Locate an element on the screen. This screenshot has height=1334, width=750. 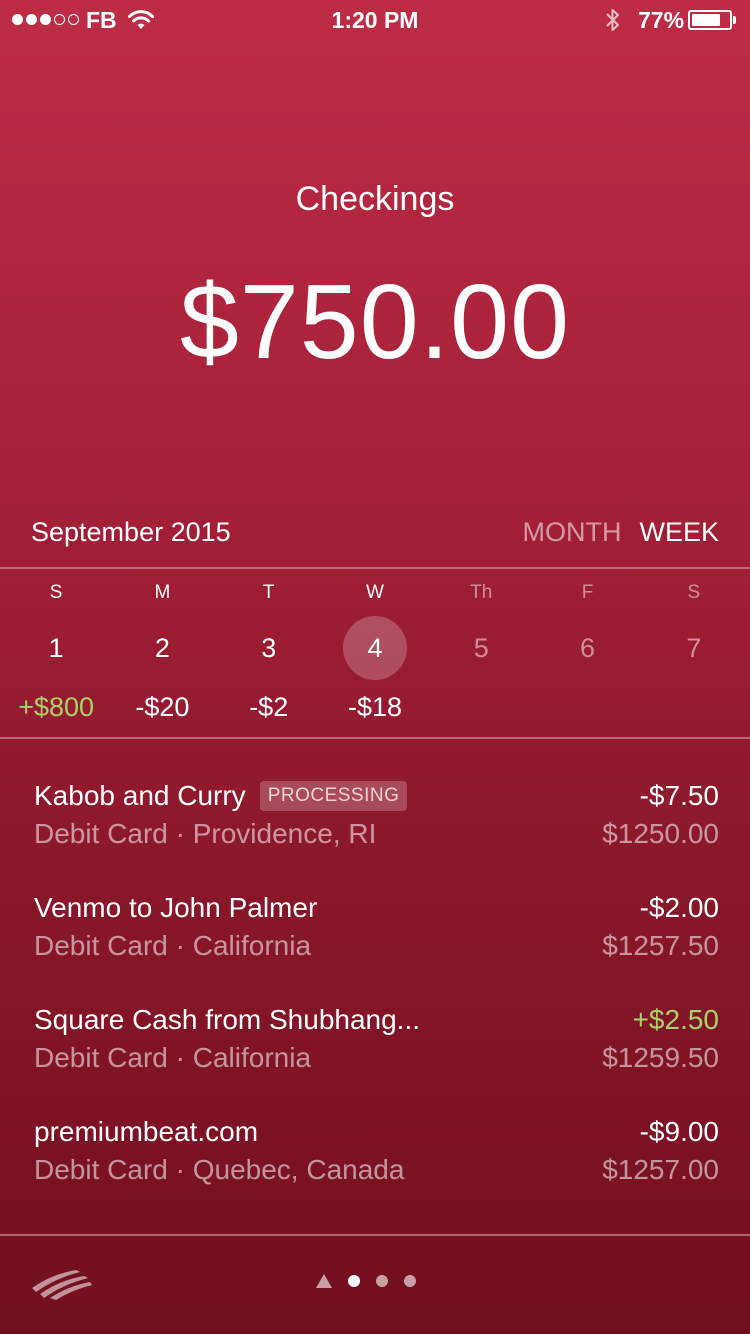
day-column-6: F6 is located at coordinates (587, 651).